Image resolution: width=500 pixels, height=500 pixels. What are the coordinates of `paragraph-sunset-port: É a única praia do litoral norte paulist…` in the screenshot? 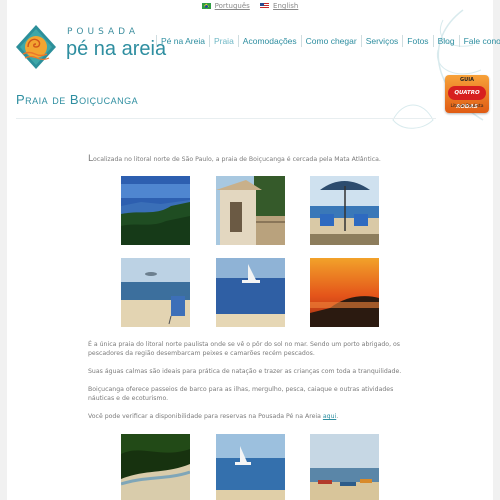 It's located at (244, 349).